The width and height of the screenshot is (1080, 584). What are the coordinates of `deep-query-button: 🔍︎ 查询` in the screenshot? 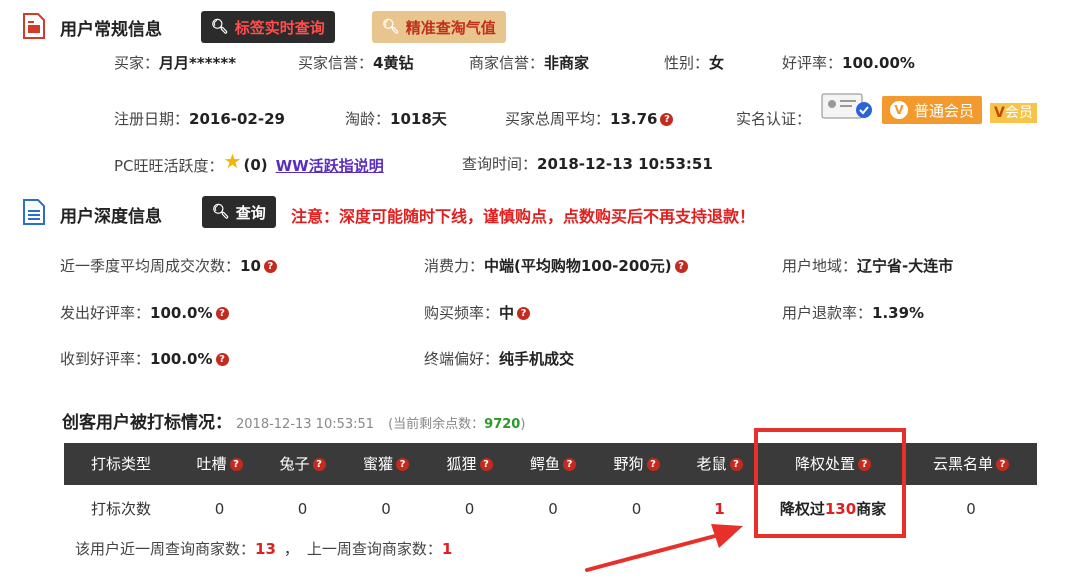 It's located at (239, 212).